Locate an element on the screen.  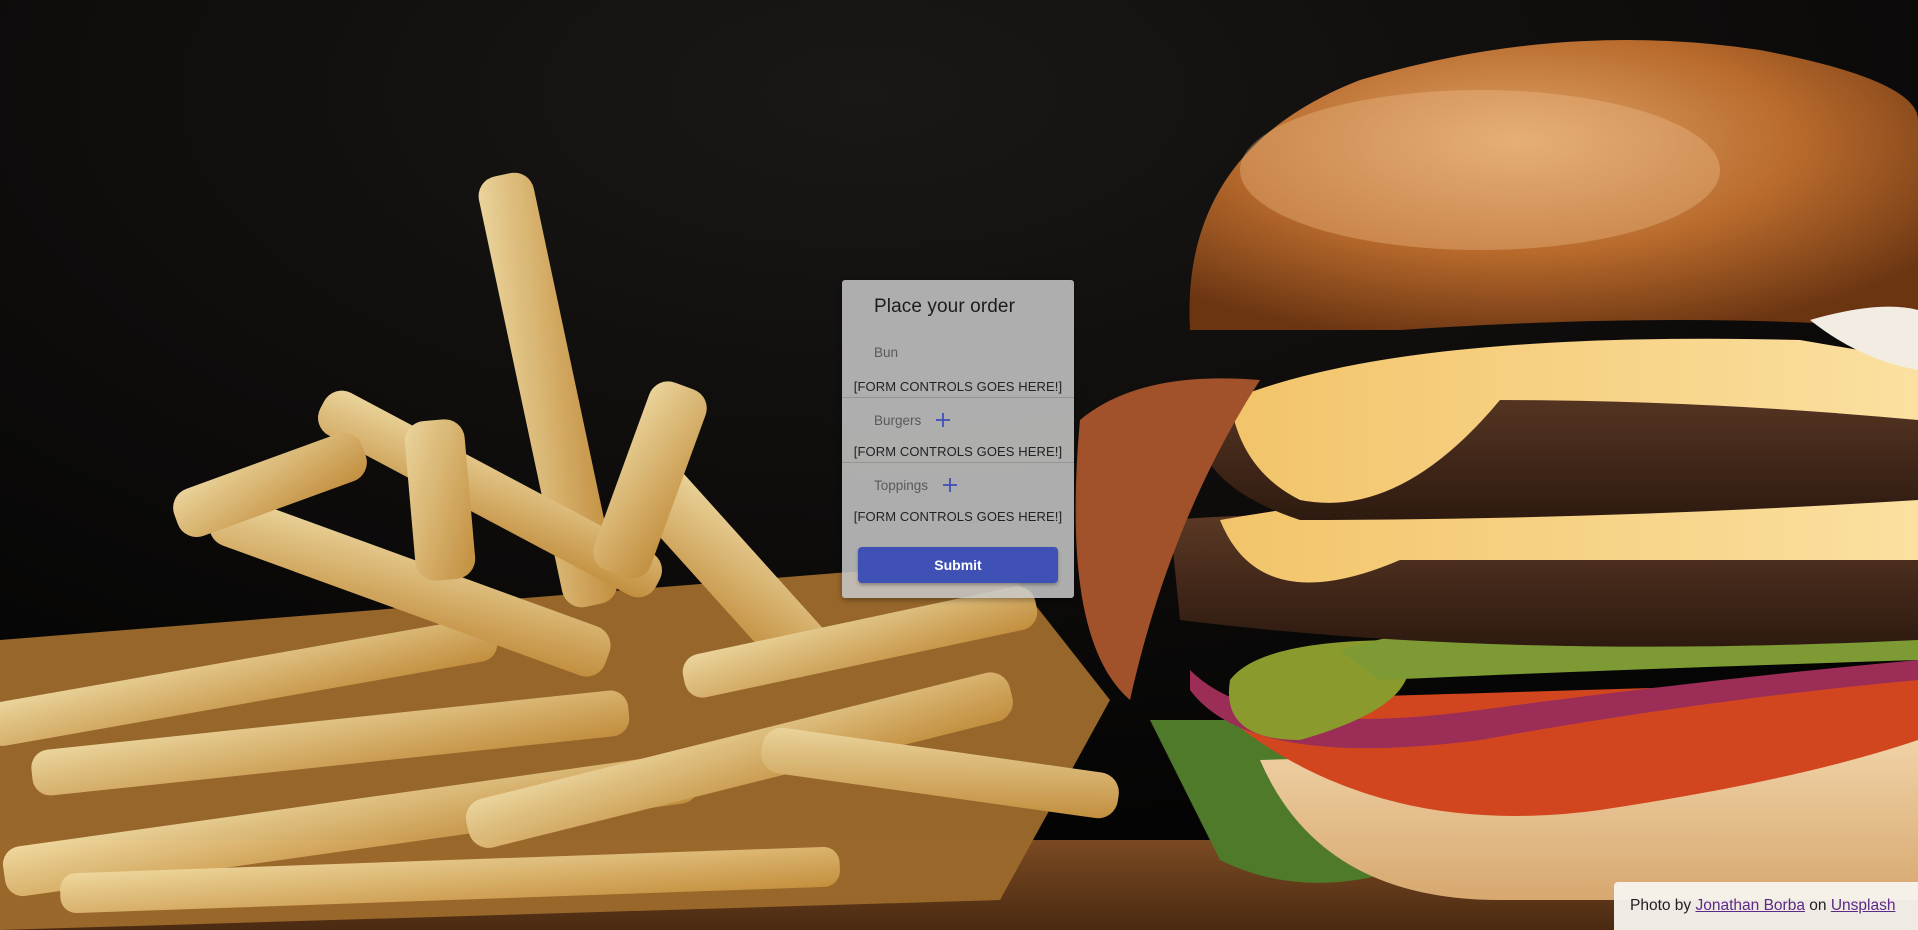
author-link: Jonathan Borba is located at coordinates (1750, 905).